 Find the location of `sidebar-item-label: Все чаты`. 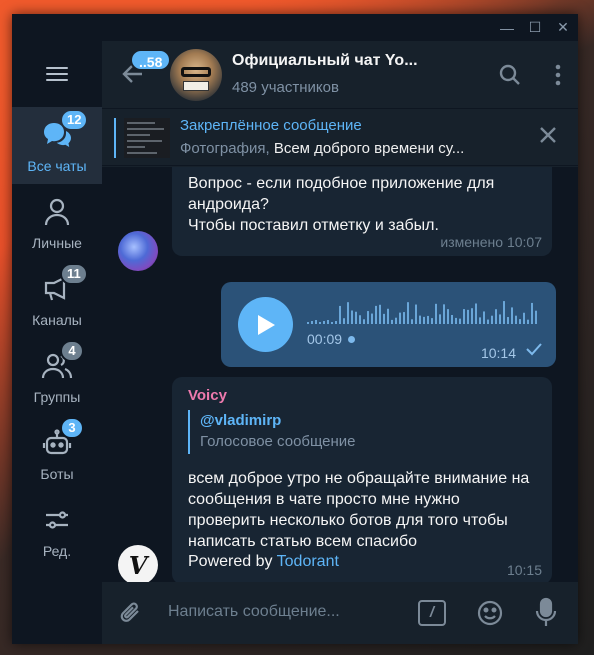

sidebar-item-label: Все чаты is located at coordinates (57, 165).